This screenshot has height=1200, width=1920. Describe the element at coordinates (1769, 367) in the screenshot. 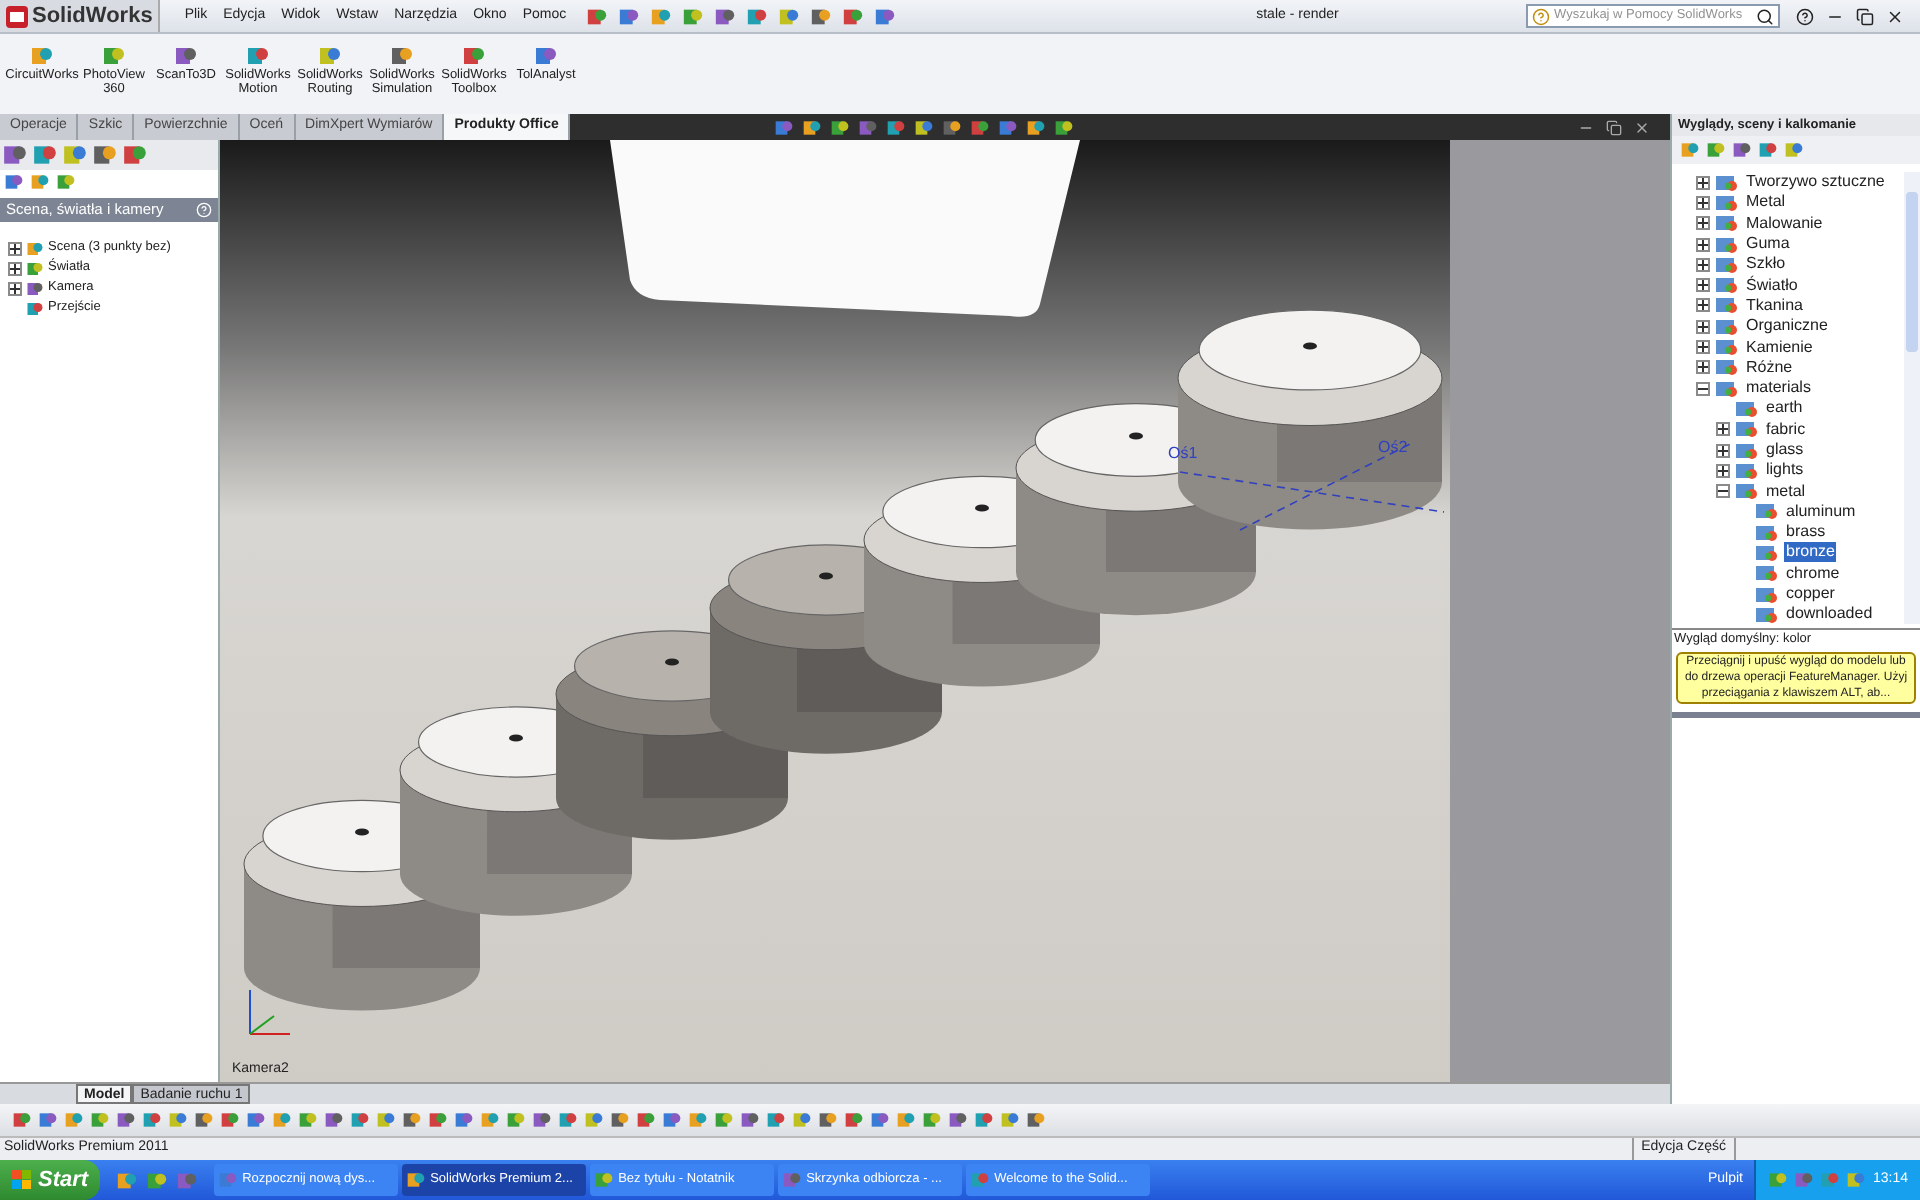

I see `tree-item: Różne` at that location.